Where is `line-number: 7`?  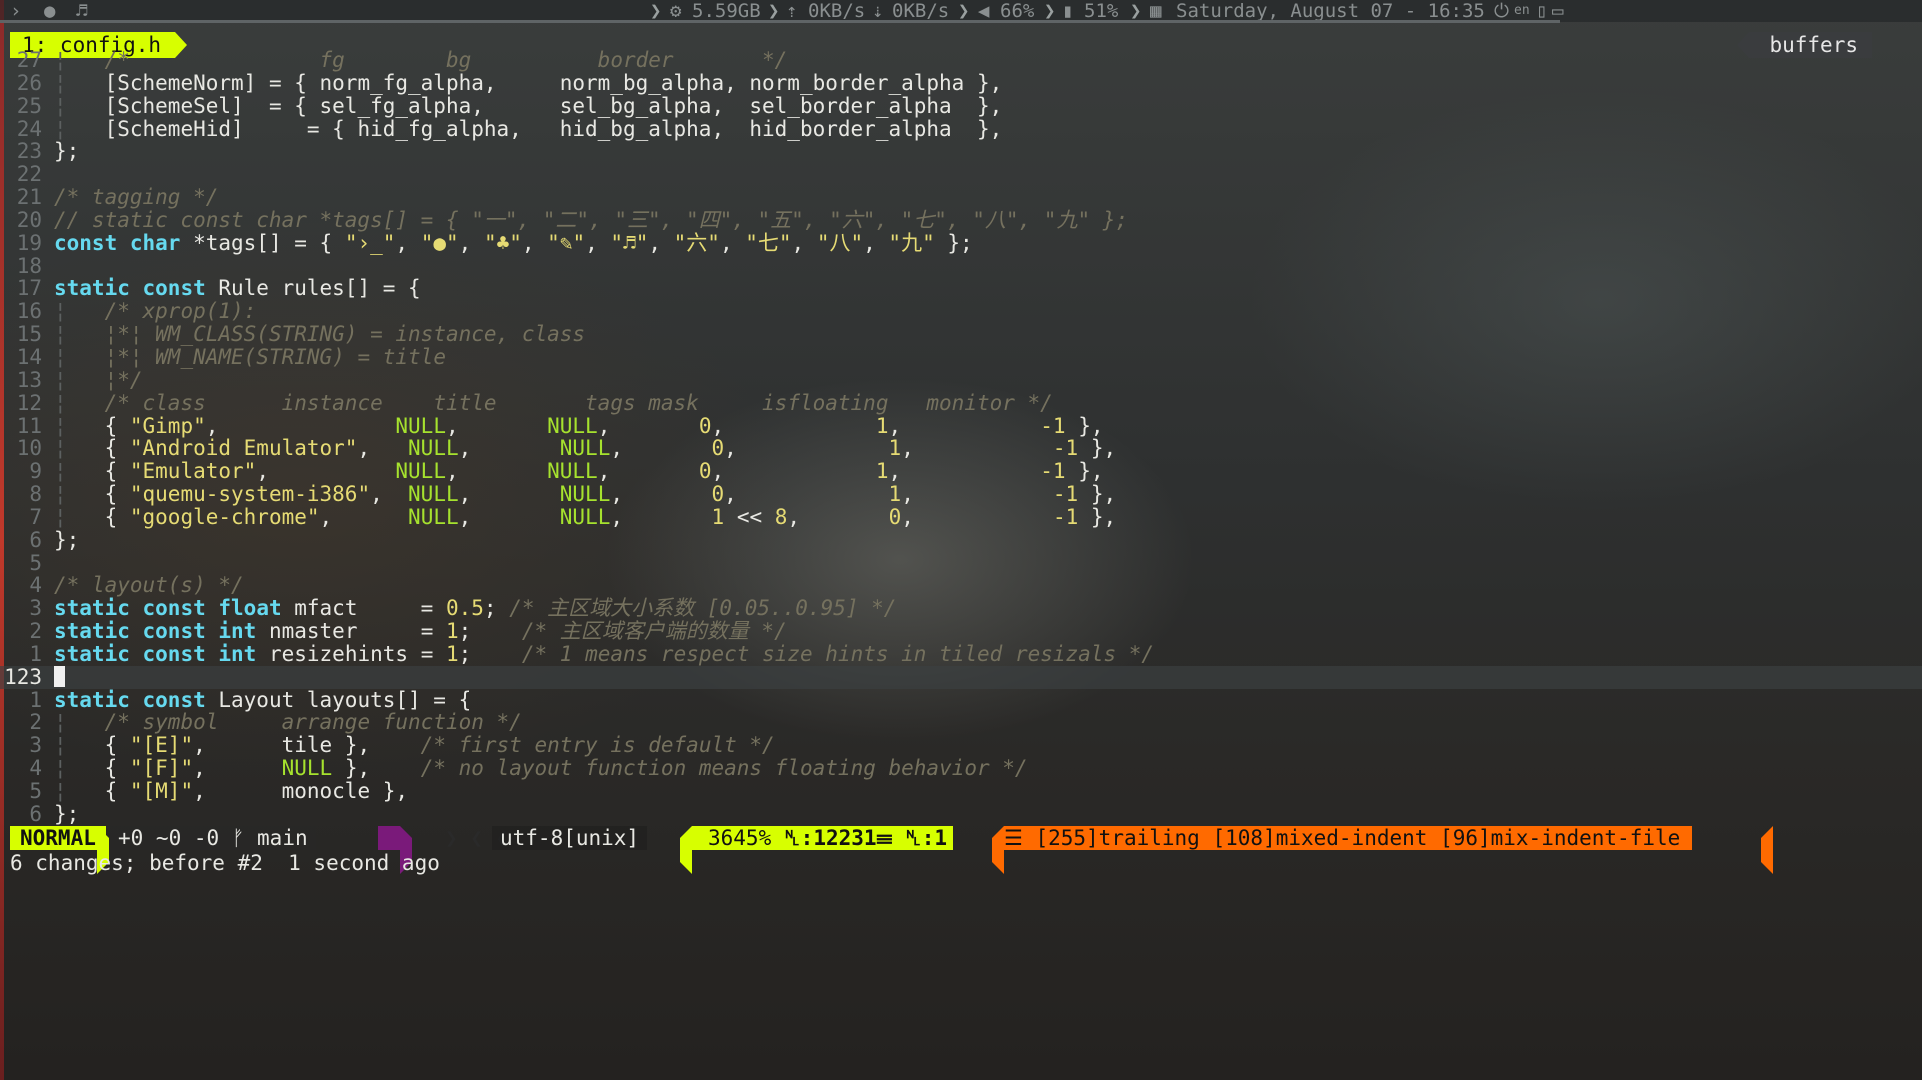 line-number: 7 is located at coordinates (35, 516).